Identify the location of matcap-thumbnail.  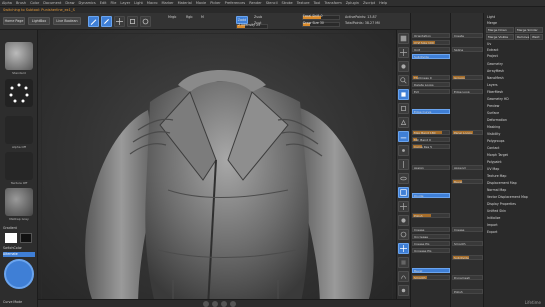
(19, 202).